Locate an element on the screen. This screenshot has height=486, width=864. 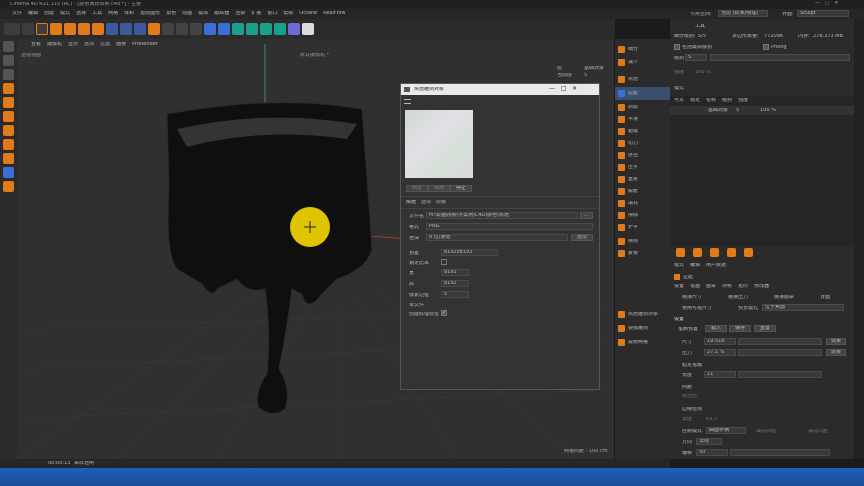
menu-item-11: 模拟 is located at coordinates (203, 13).